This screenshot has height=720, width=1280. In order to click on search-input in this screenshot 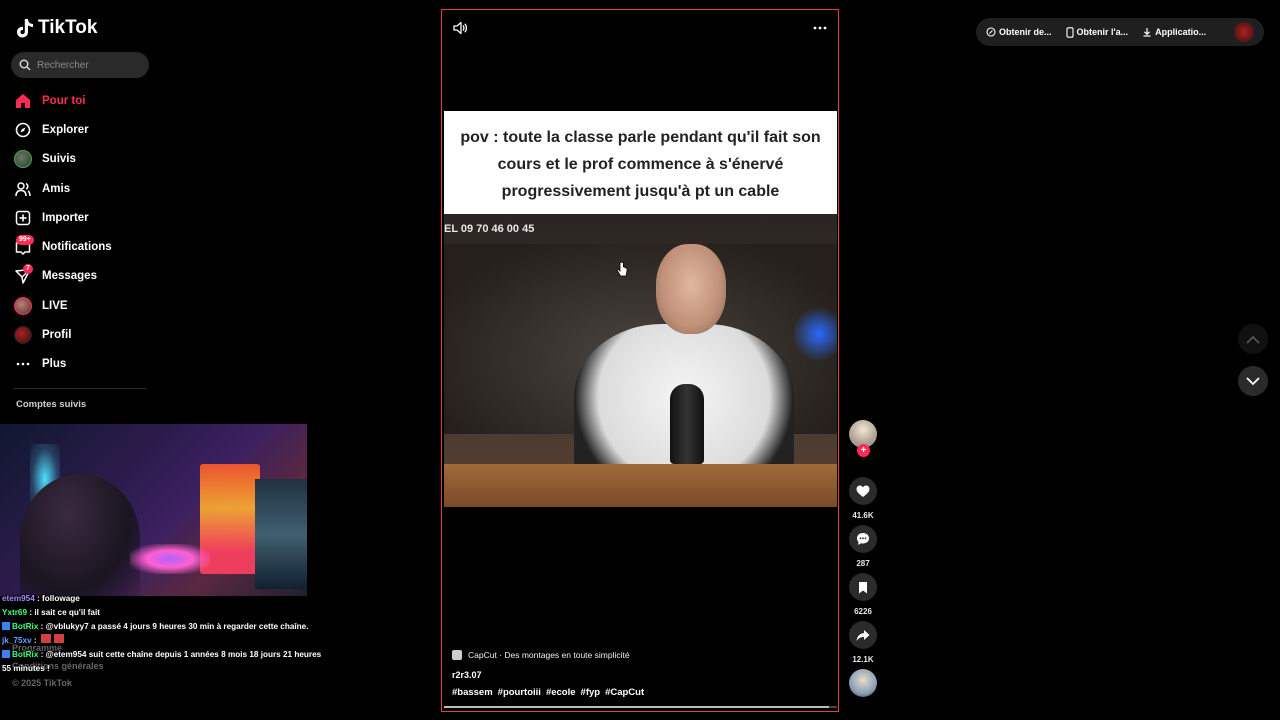, I will do `click(87, 65)`.